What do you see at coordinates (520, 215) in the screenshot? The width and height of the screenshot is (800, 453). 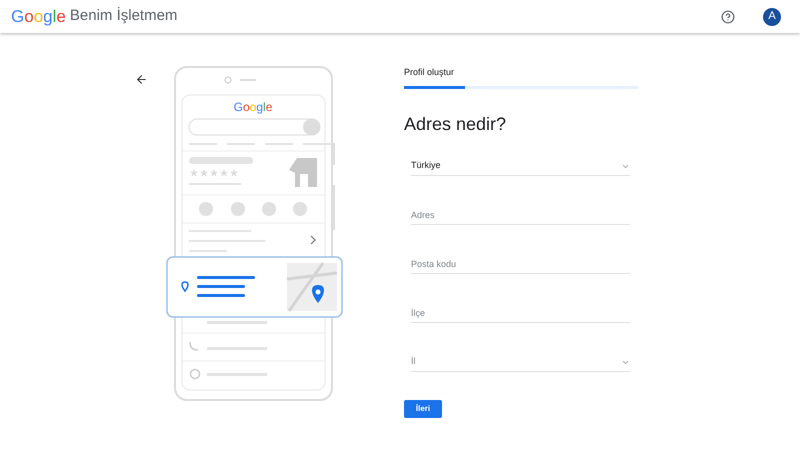 I see `input-field: Adres` at bounding box center [520, 215].